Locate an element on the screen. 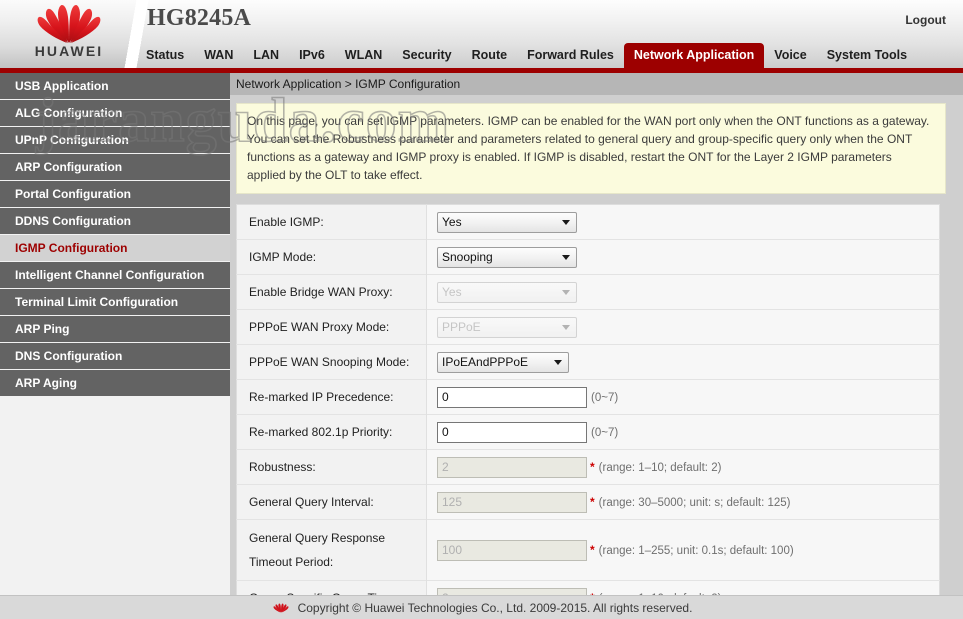 This screenshot has width=963, height=619. brand-logo-zone: HUAWEI is located at coordinates (68, 36).